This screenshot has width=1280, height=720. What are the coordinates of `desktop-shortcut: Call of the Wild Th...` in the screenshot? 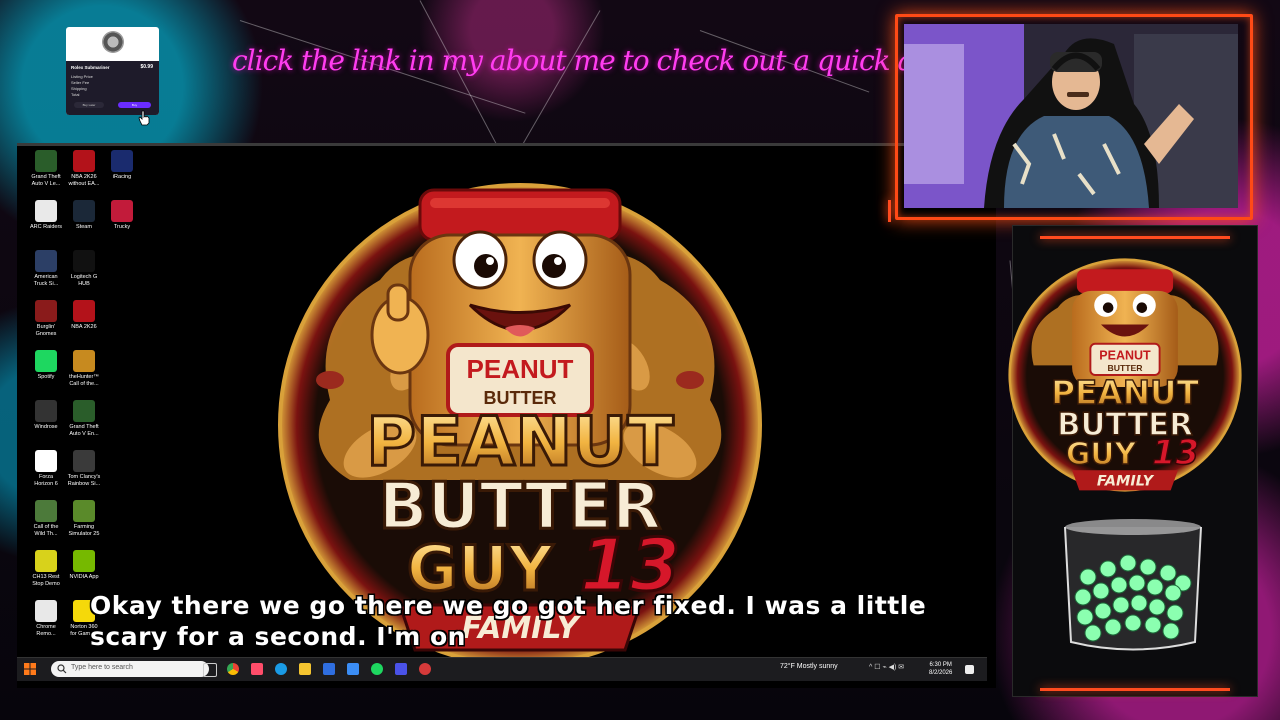 It's located at (46, 519).